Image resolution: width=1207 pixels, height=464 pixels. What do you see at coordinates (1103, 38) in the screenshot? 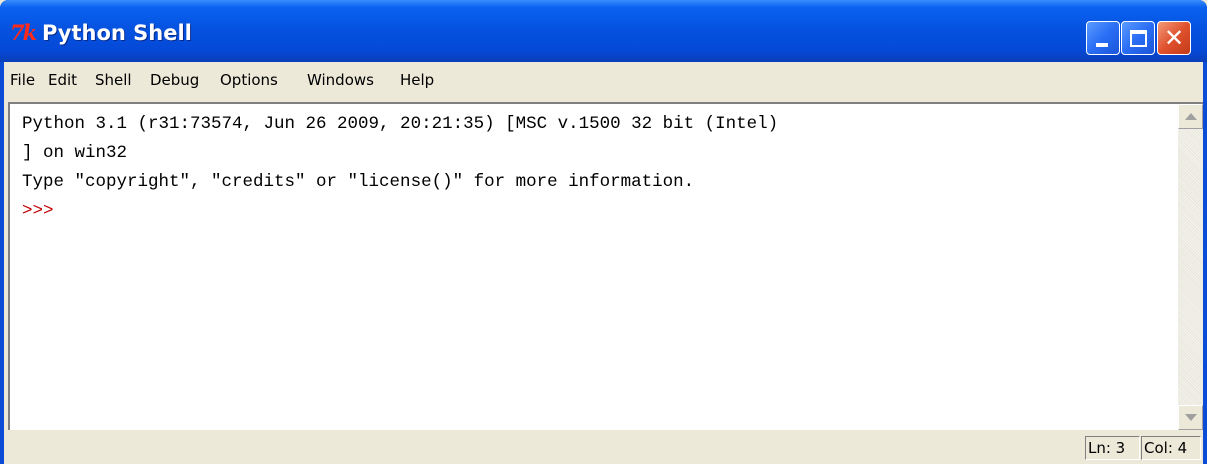
I see `minimize-button` at bounding box center [1103, 38].